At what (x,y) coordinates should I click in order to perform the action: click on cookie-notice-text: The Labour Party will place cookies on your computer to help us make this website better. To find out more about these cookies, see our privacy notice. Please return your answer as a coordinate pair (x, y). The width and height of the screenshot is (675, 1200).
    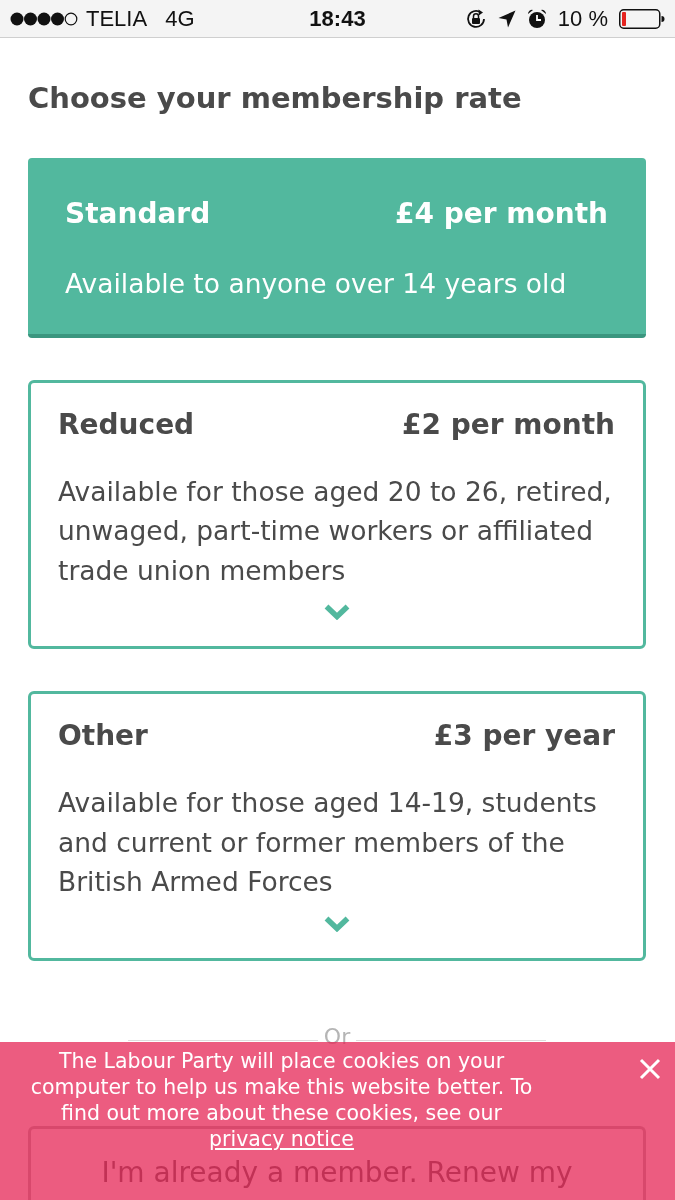
    Looking at the image, I should click on (281, 1100).